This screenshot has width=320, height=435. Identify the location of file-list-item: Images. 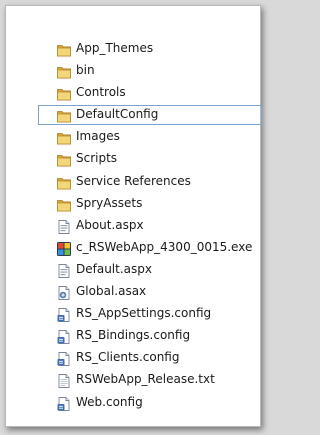
(133, 137).